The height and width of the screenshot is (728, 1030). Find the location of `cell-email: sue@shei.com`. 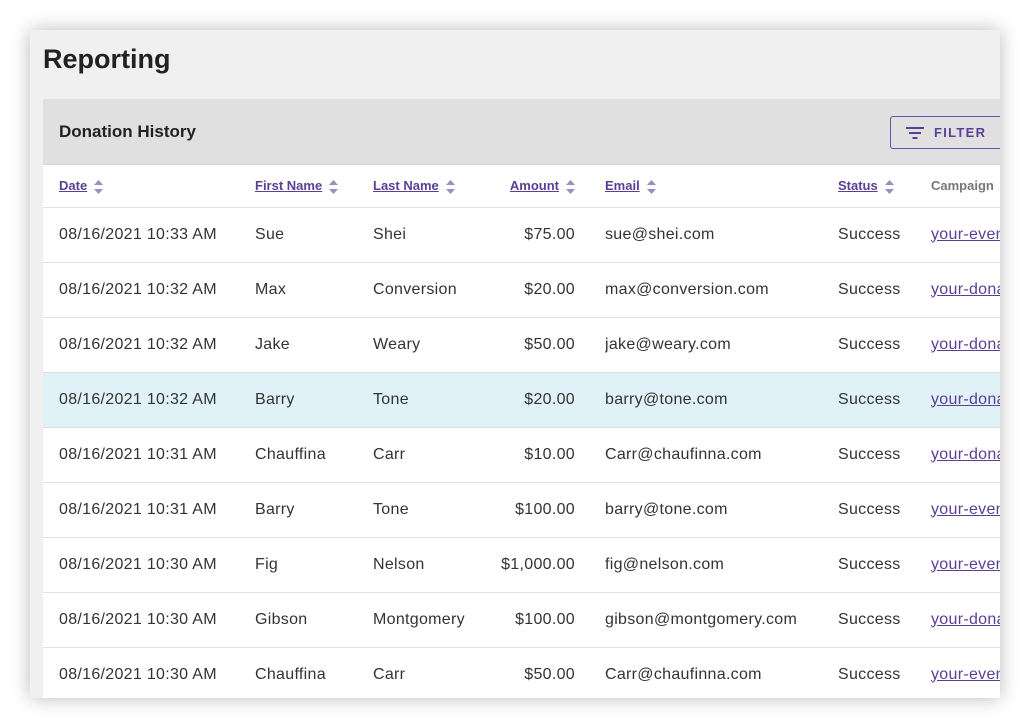

cell-email: sue@shei.com is located at coordinates (721, 235).